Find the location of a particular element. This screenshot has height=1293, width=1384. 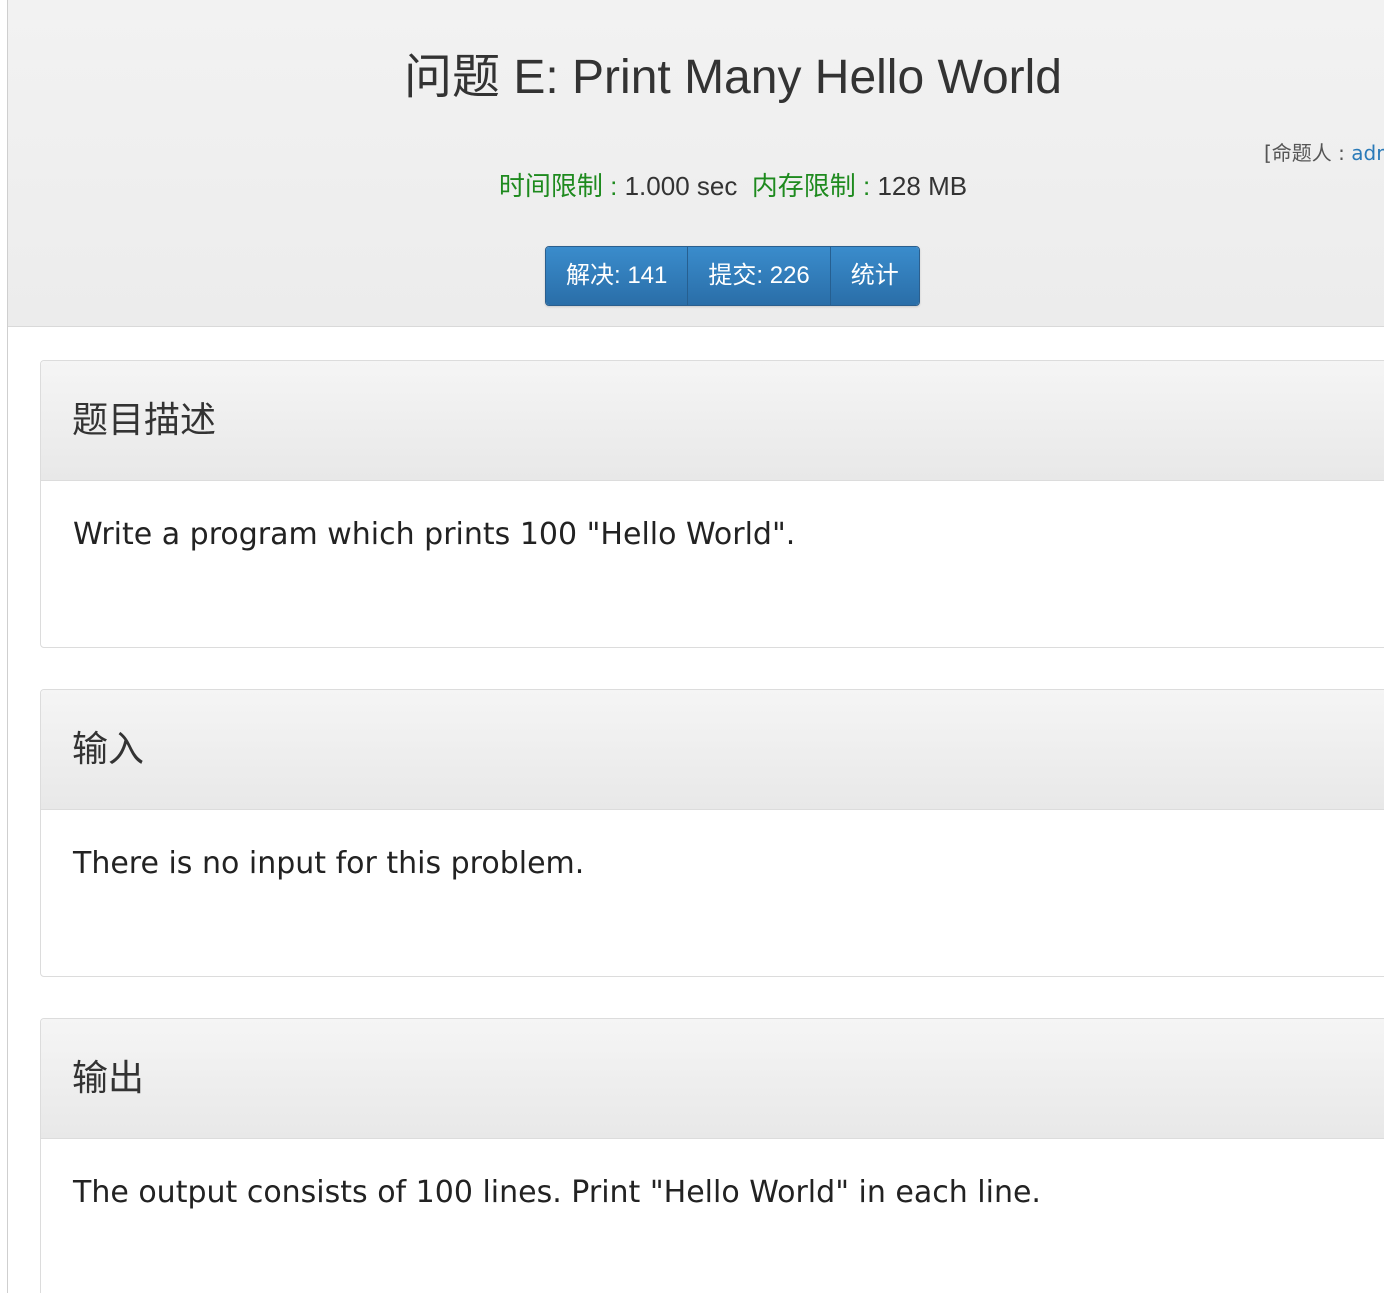

stats-button: 统计 is located at coordinates (874, 276).